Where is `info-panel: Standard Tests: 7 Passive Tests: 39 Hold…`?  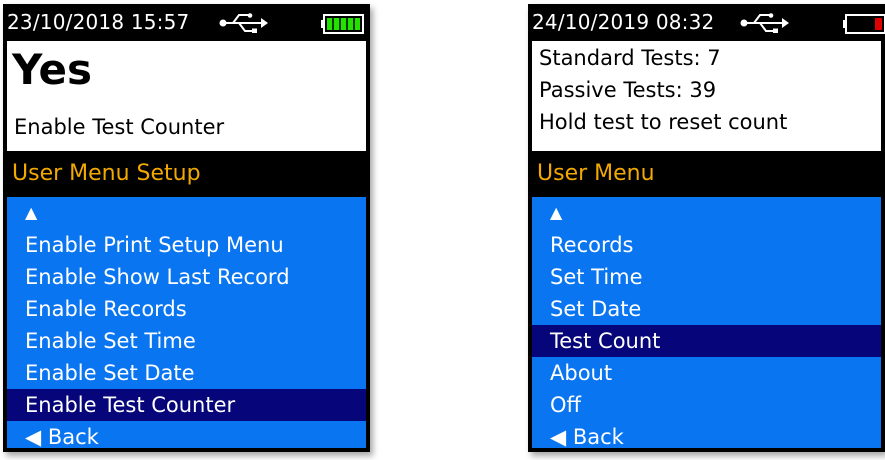 info-panel: Standard Tests: 7 Passive Tests: 39 Hold… is located at coordinates (706, 96).